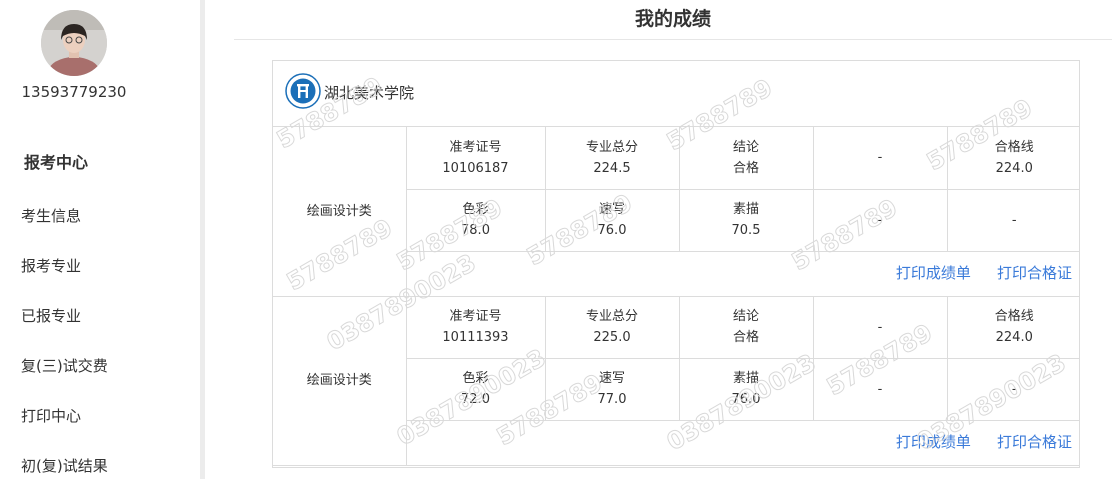  Describe the element at coordinates (746, 389) in the screenshot. I see `drawing-score-cell: 素描 76.0` at that location.